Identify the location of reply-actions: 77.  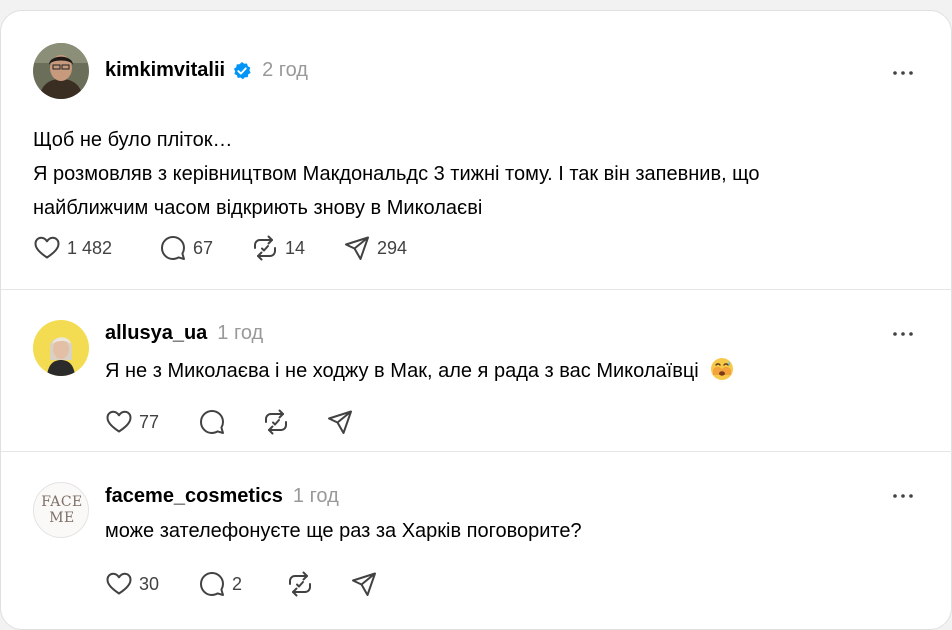
(229, 422).